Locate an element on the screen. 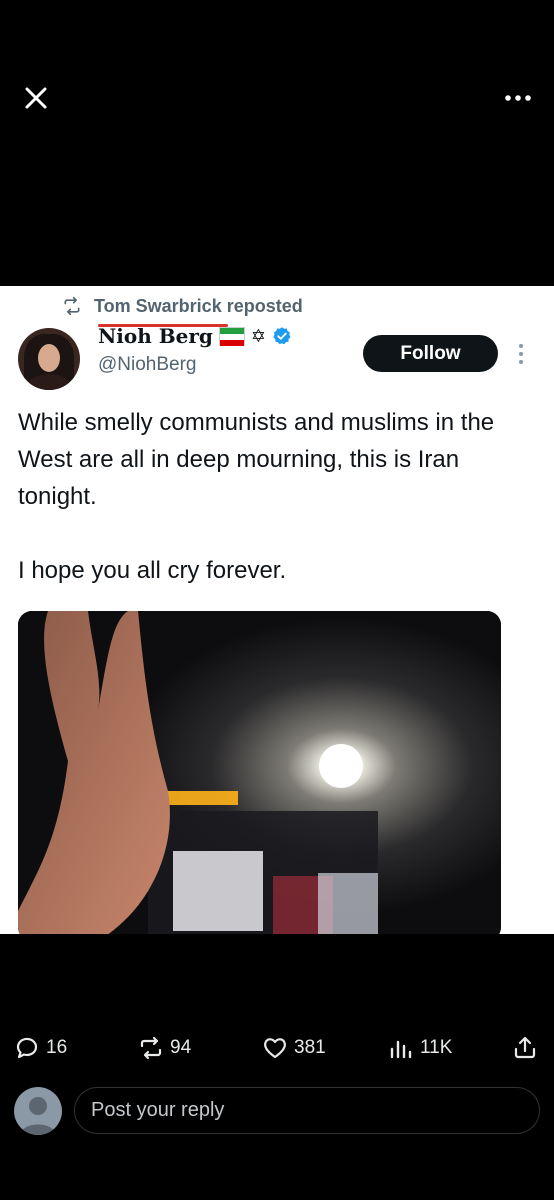 The image size is (554, 1200). like-count: 381 is located at coordinates (310, 1047).